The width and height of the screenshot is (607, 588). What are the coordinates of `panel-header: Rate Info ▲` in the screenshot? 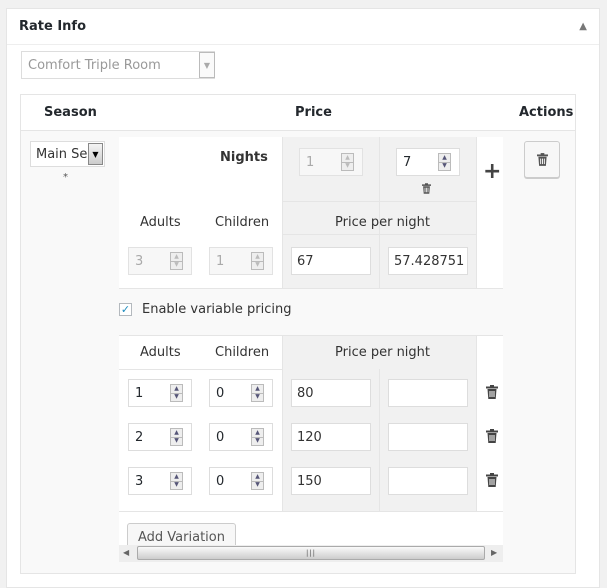 It's located at (303, 27).